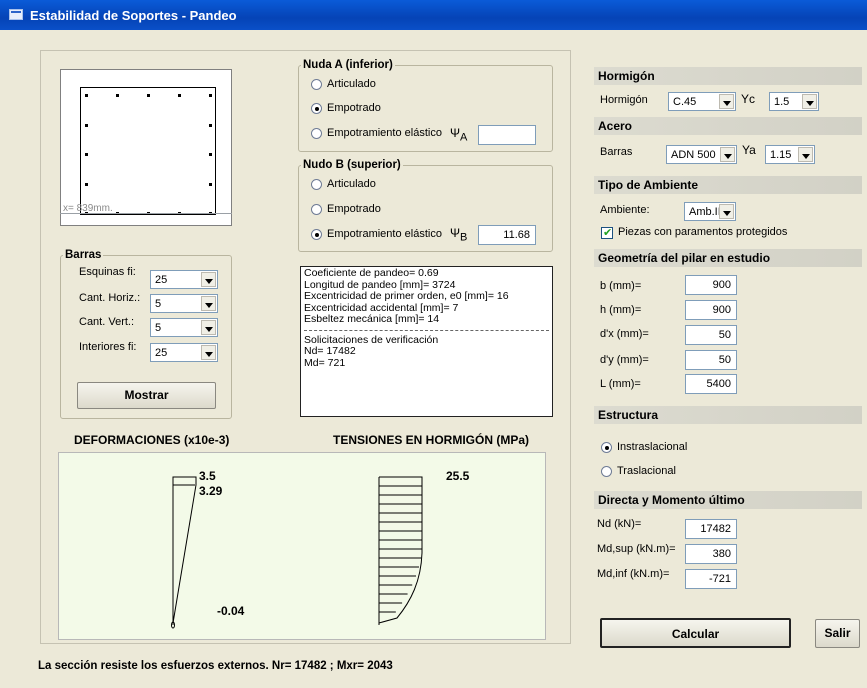  What do you see at coordinates (107, 272) in the screenshot?
I see `esquinas-label: Esquinas fi:` at bounding box center [107, 272].